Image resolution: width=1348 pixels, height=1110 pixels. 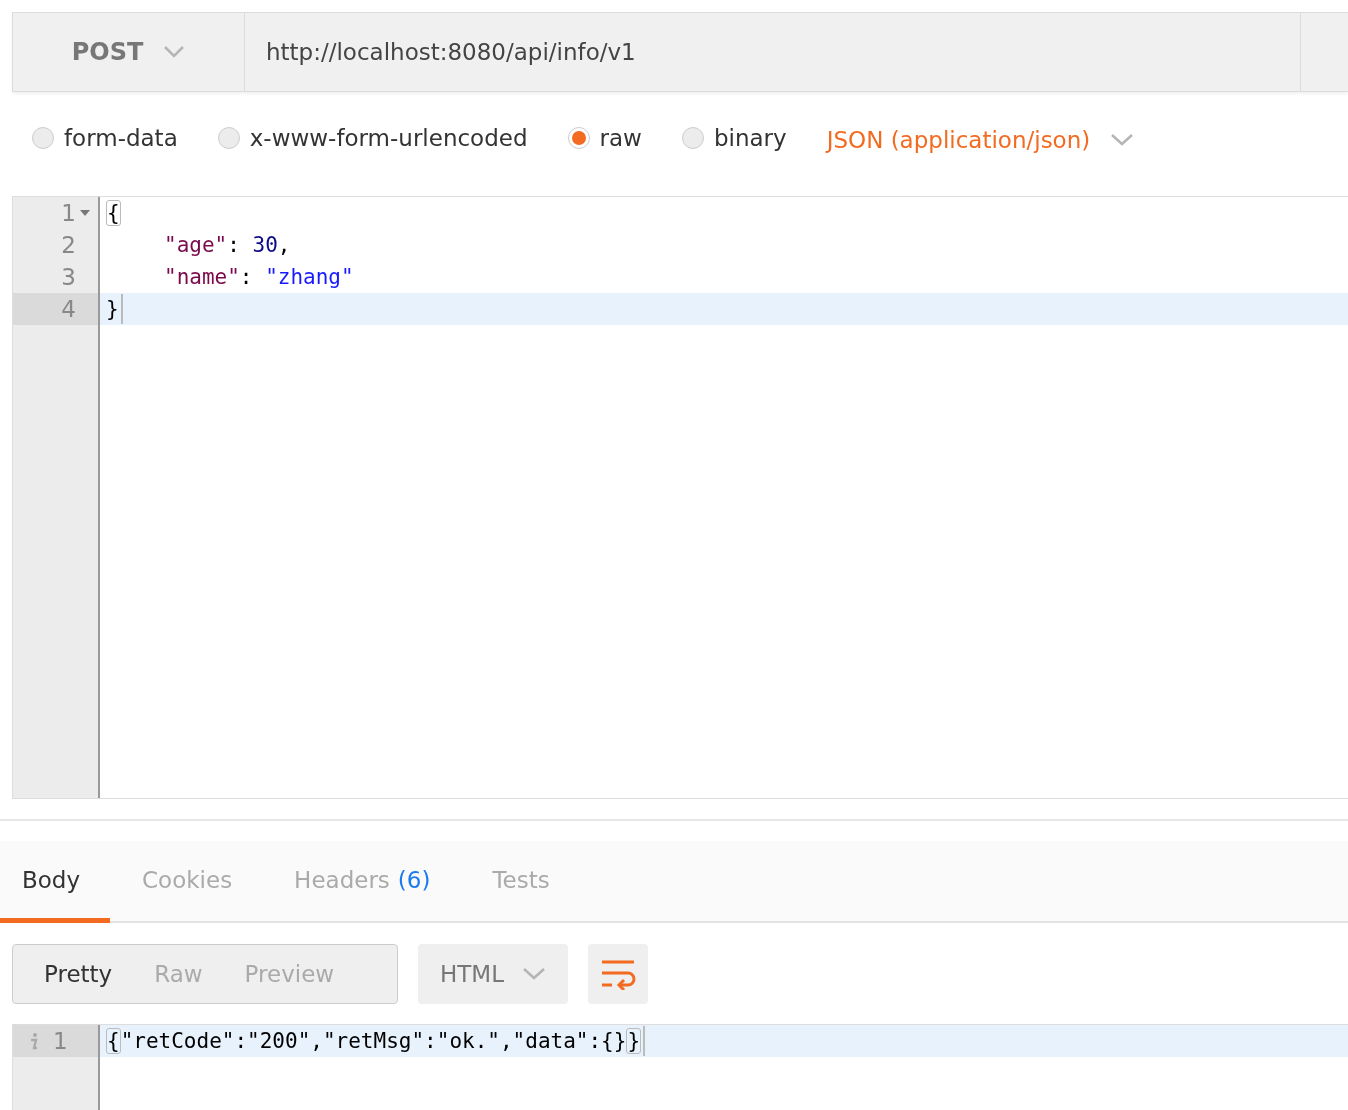 What do you see at coordinates (258, 277) in the screenshot?
I see `code-line: "name": "zhang"` at bounding box center [258, 277].